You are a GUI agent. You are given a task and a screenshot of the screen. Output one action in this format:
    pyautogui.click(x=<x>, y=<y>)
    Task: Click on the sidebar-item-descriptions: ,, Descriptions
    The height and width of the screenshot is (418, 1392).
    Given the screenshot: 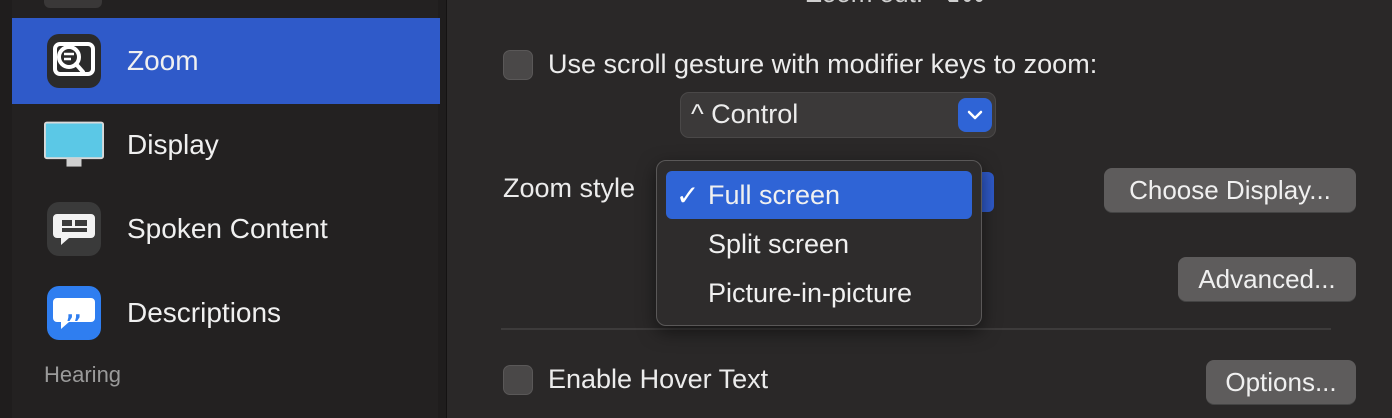 What is the action you would take?
    pyautogui.click(x=226, y=313)
    